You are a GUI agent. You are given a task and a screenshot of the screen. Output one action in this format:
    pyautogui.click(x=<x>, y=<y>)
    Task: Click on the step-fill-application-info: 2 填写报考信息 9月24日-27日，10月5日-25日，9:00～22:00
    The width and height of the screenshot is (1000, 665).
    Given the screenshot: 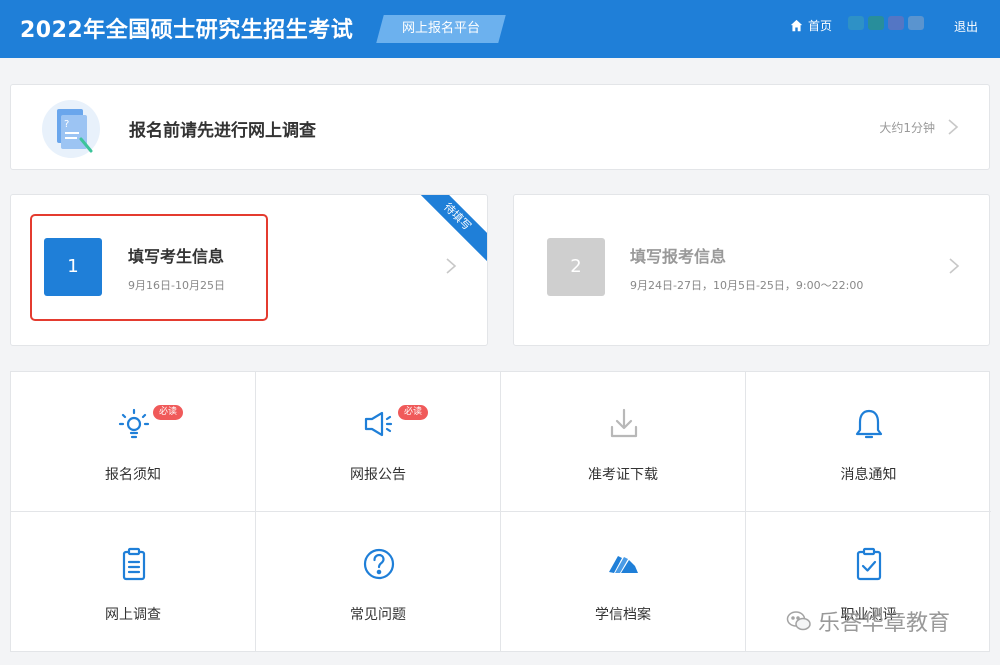 What is the action you would take?
    pyautogui.click(x=751, y=270)
    